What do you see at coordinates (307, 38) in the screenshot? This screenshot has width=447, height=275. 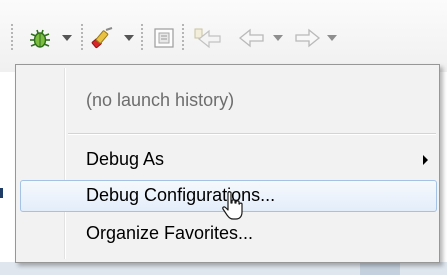 I see `forward-icon` at bounding box center [307, 38].